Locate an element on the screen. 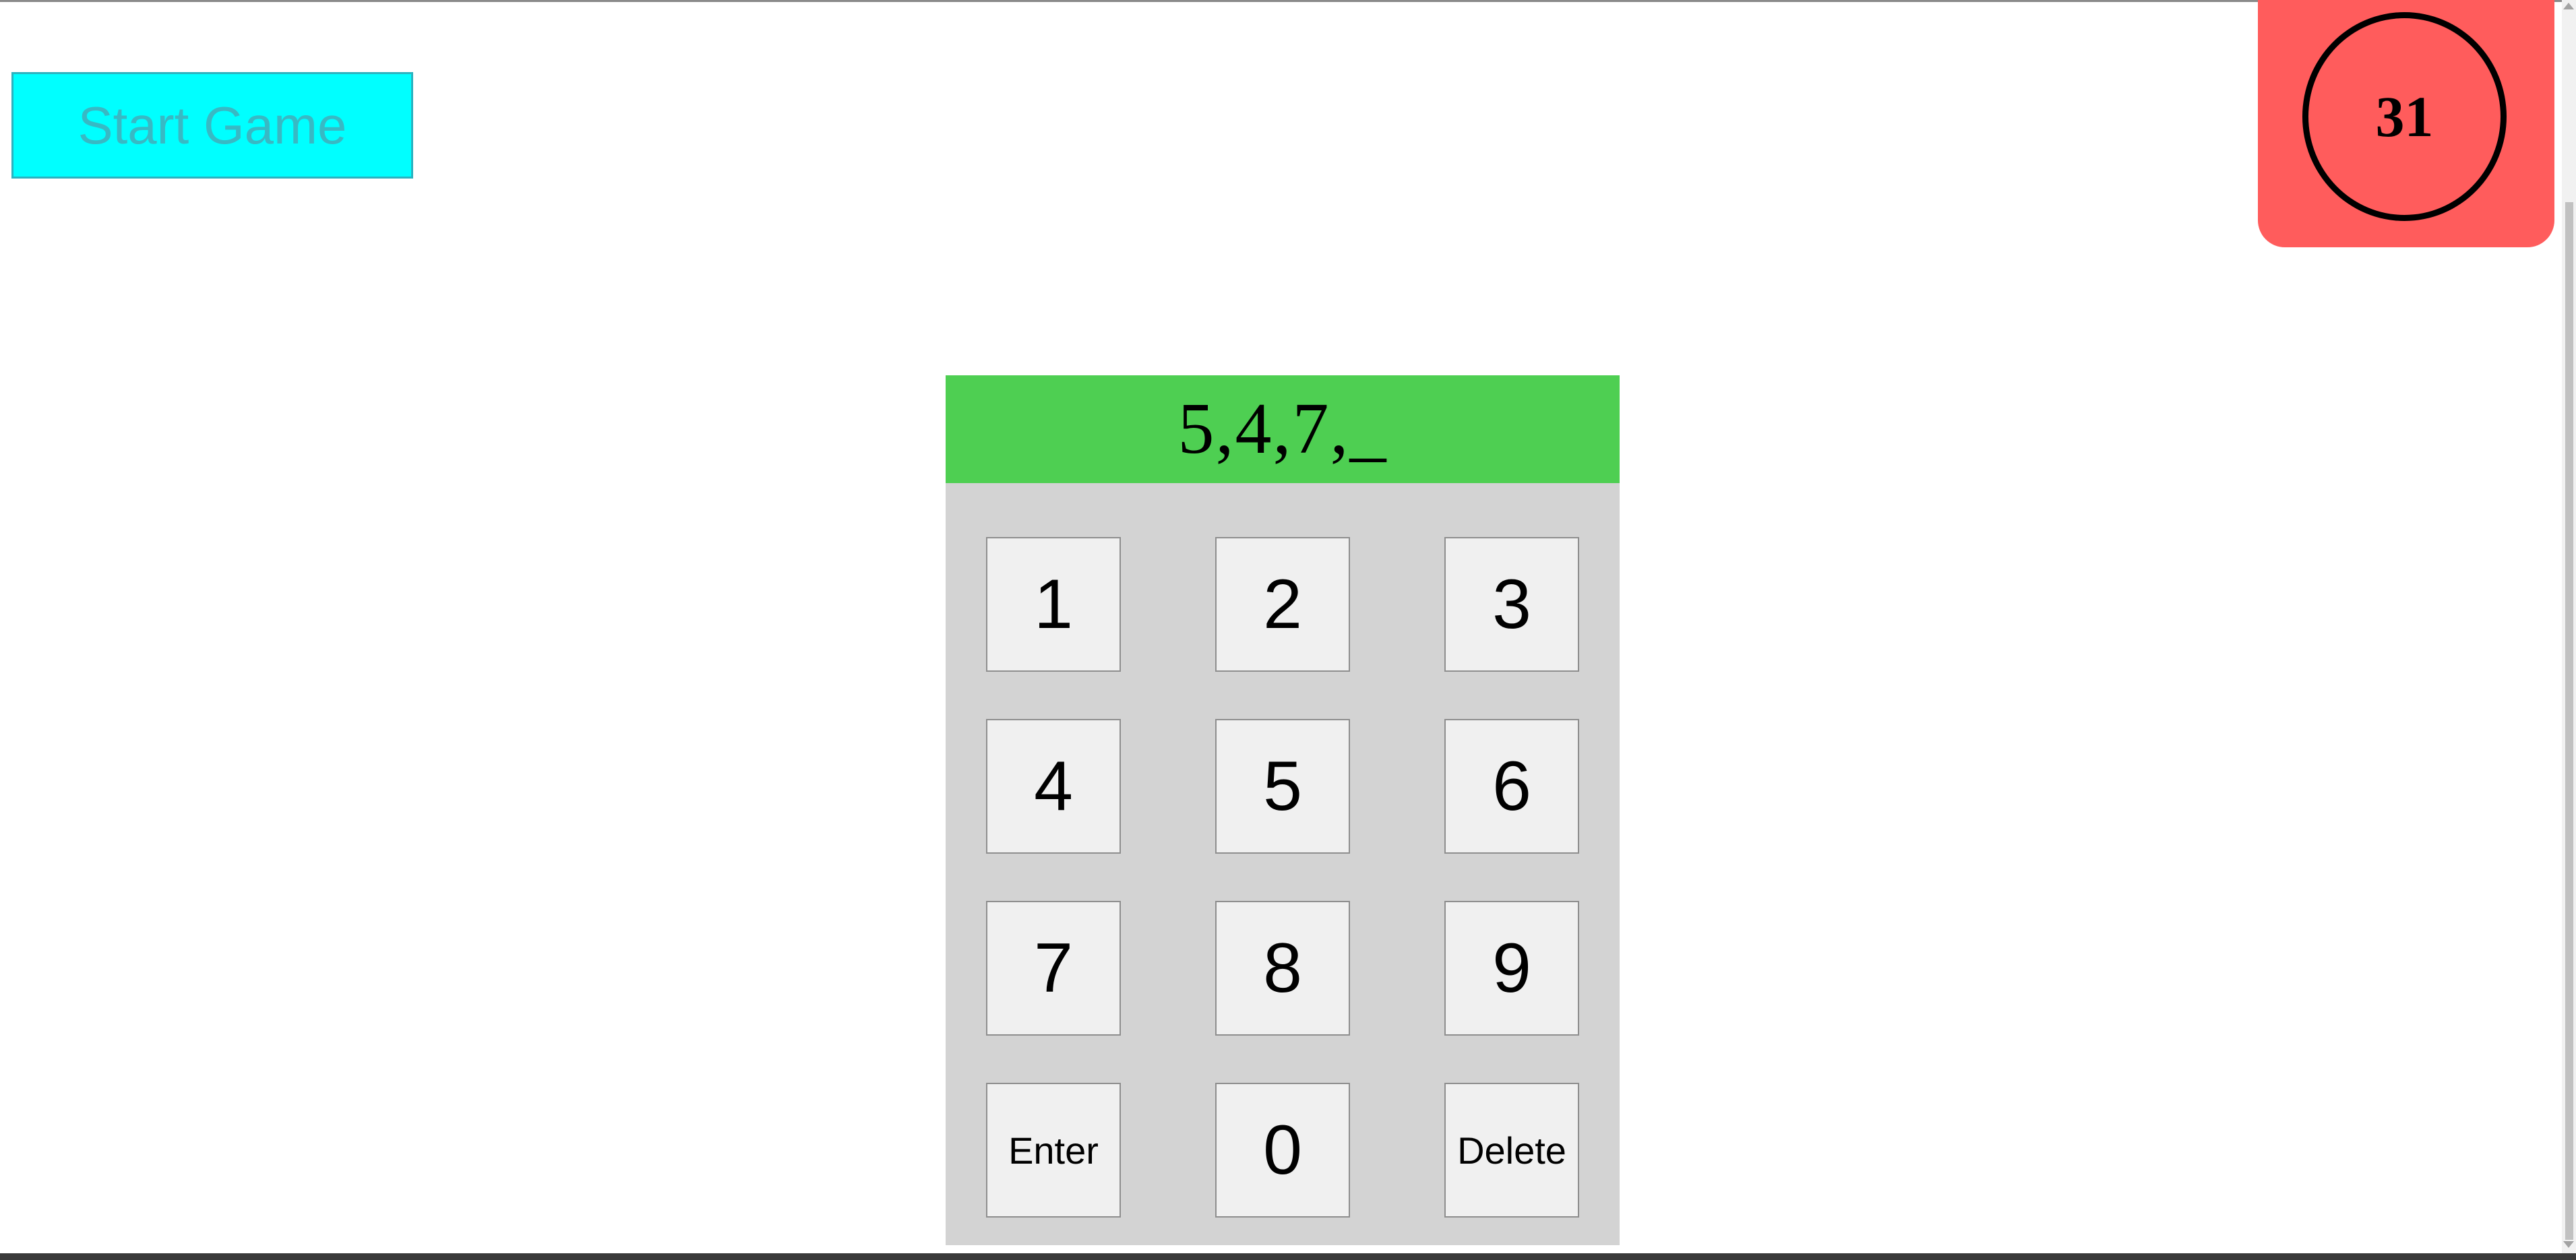  timer-panel: 31 is located at coordinates (2406, 124).